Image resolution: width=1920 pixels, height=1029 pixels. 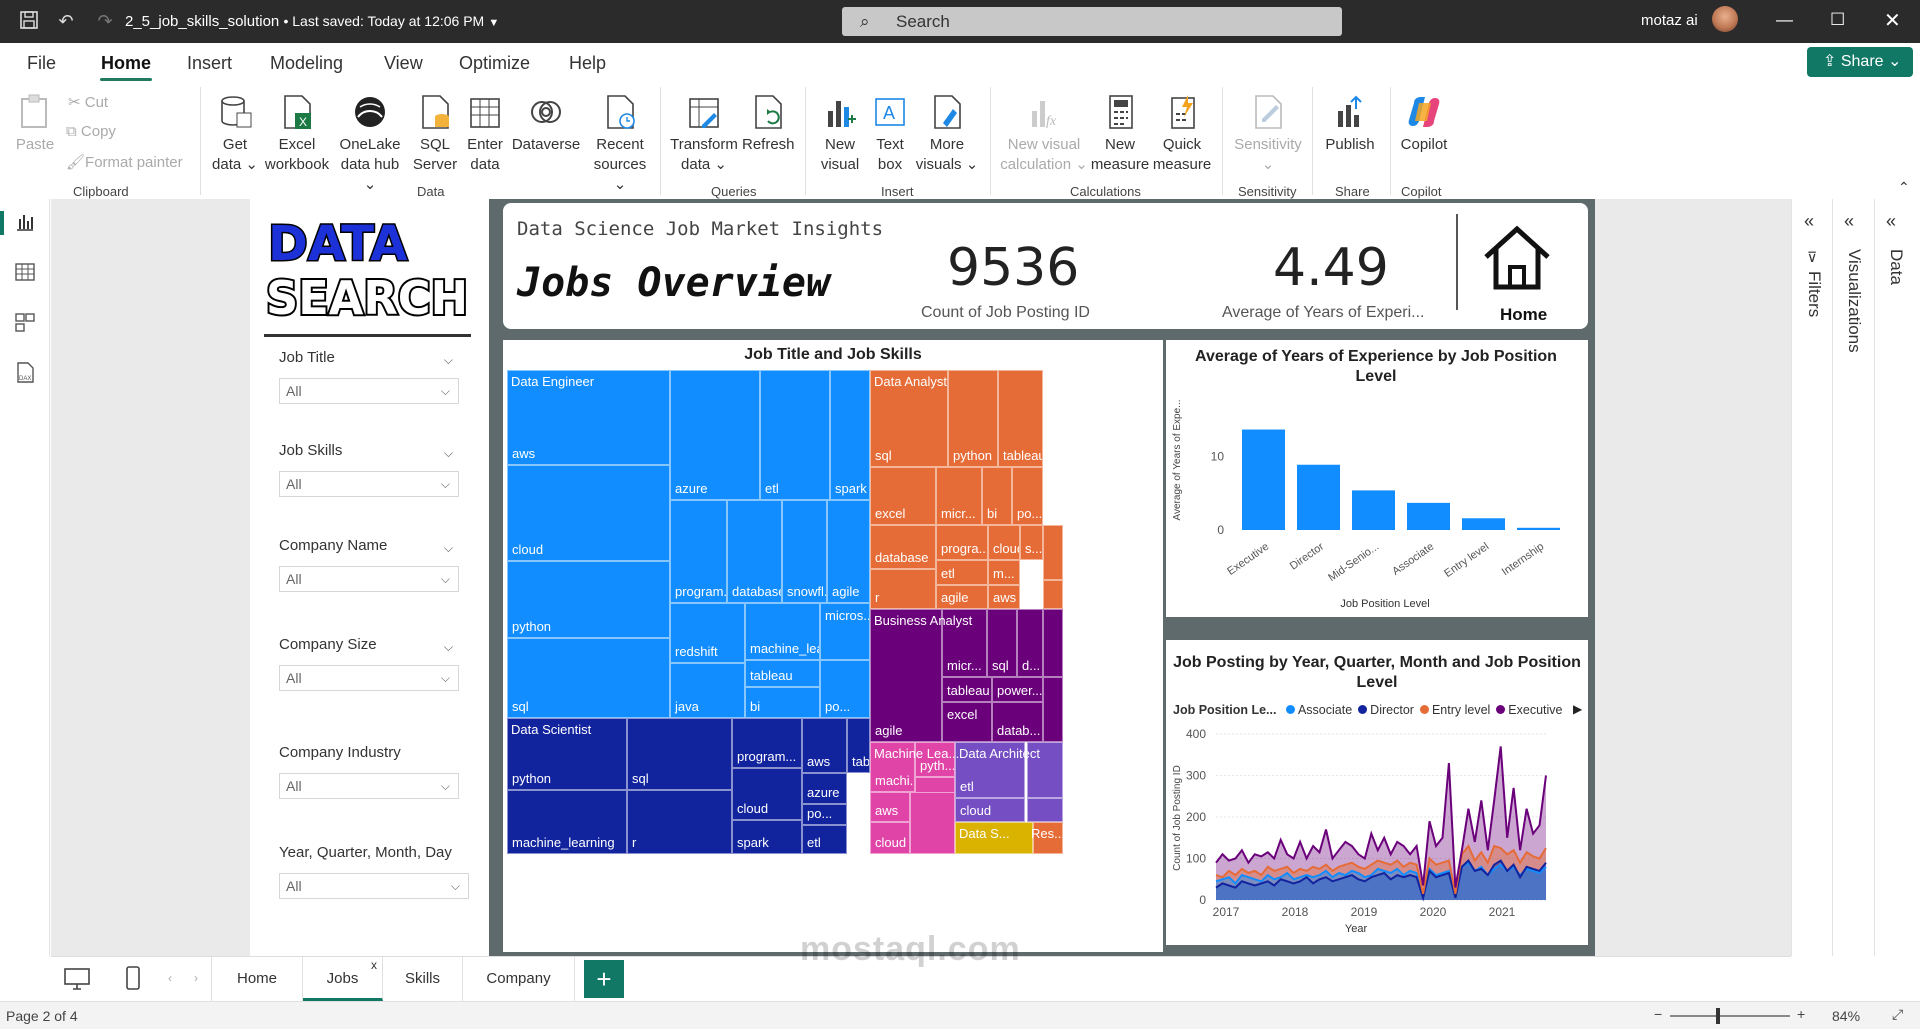 What do you see at coordinates (403, 63) in the screenshot?
I see `menu-view: View` at bounding box center [403, 63].